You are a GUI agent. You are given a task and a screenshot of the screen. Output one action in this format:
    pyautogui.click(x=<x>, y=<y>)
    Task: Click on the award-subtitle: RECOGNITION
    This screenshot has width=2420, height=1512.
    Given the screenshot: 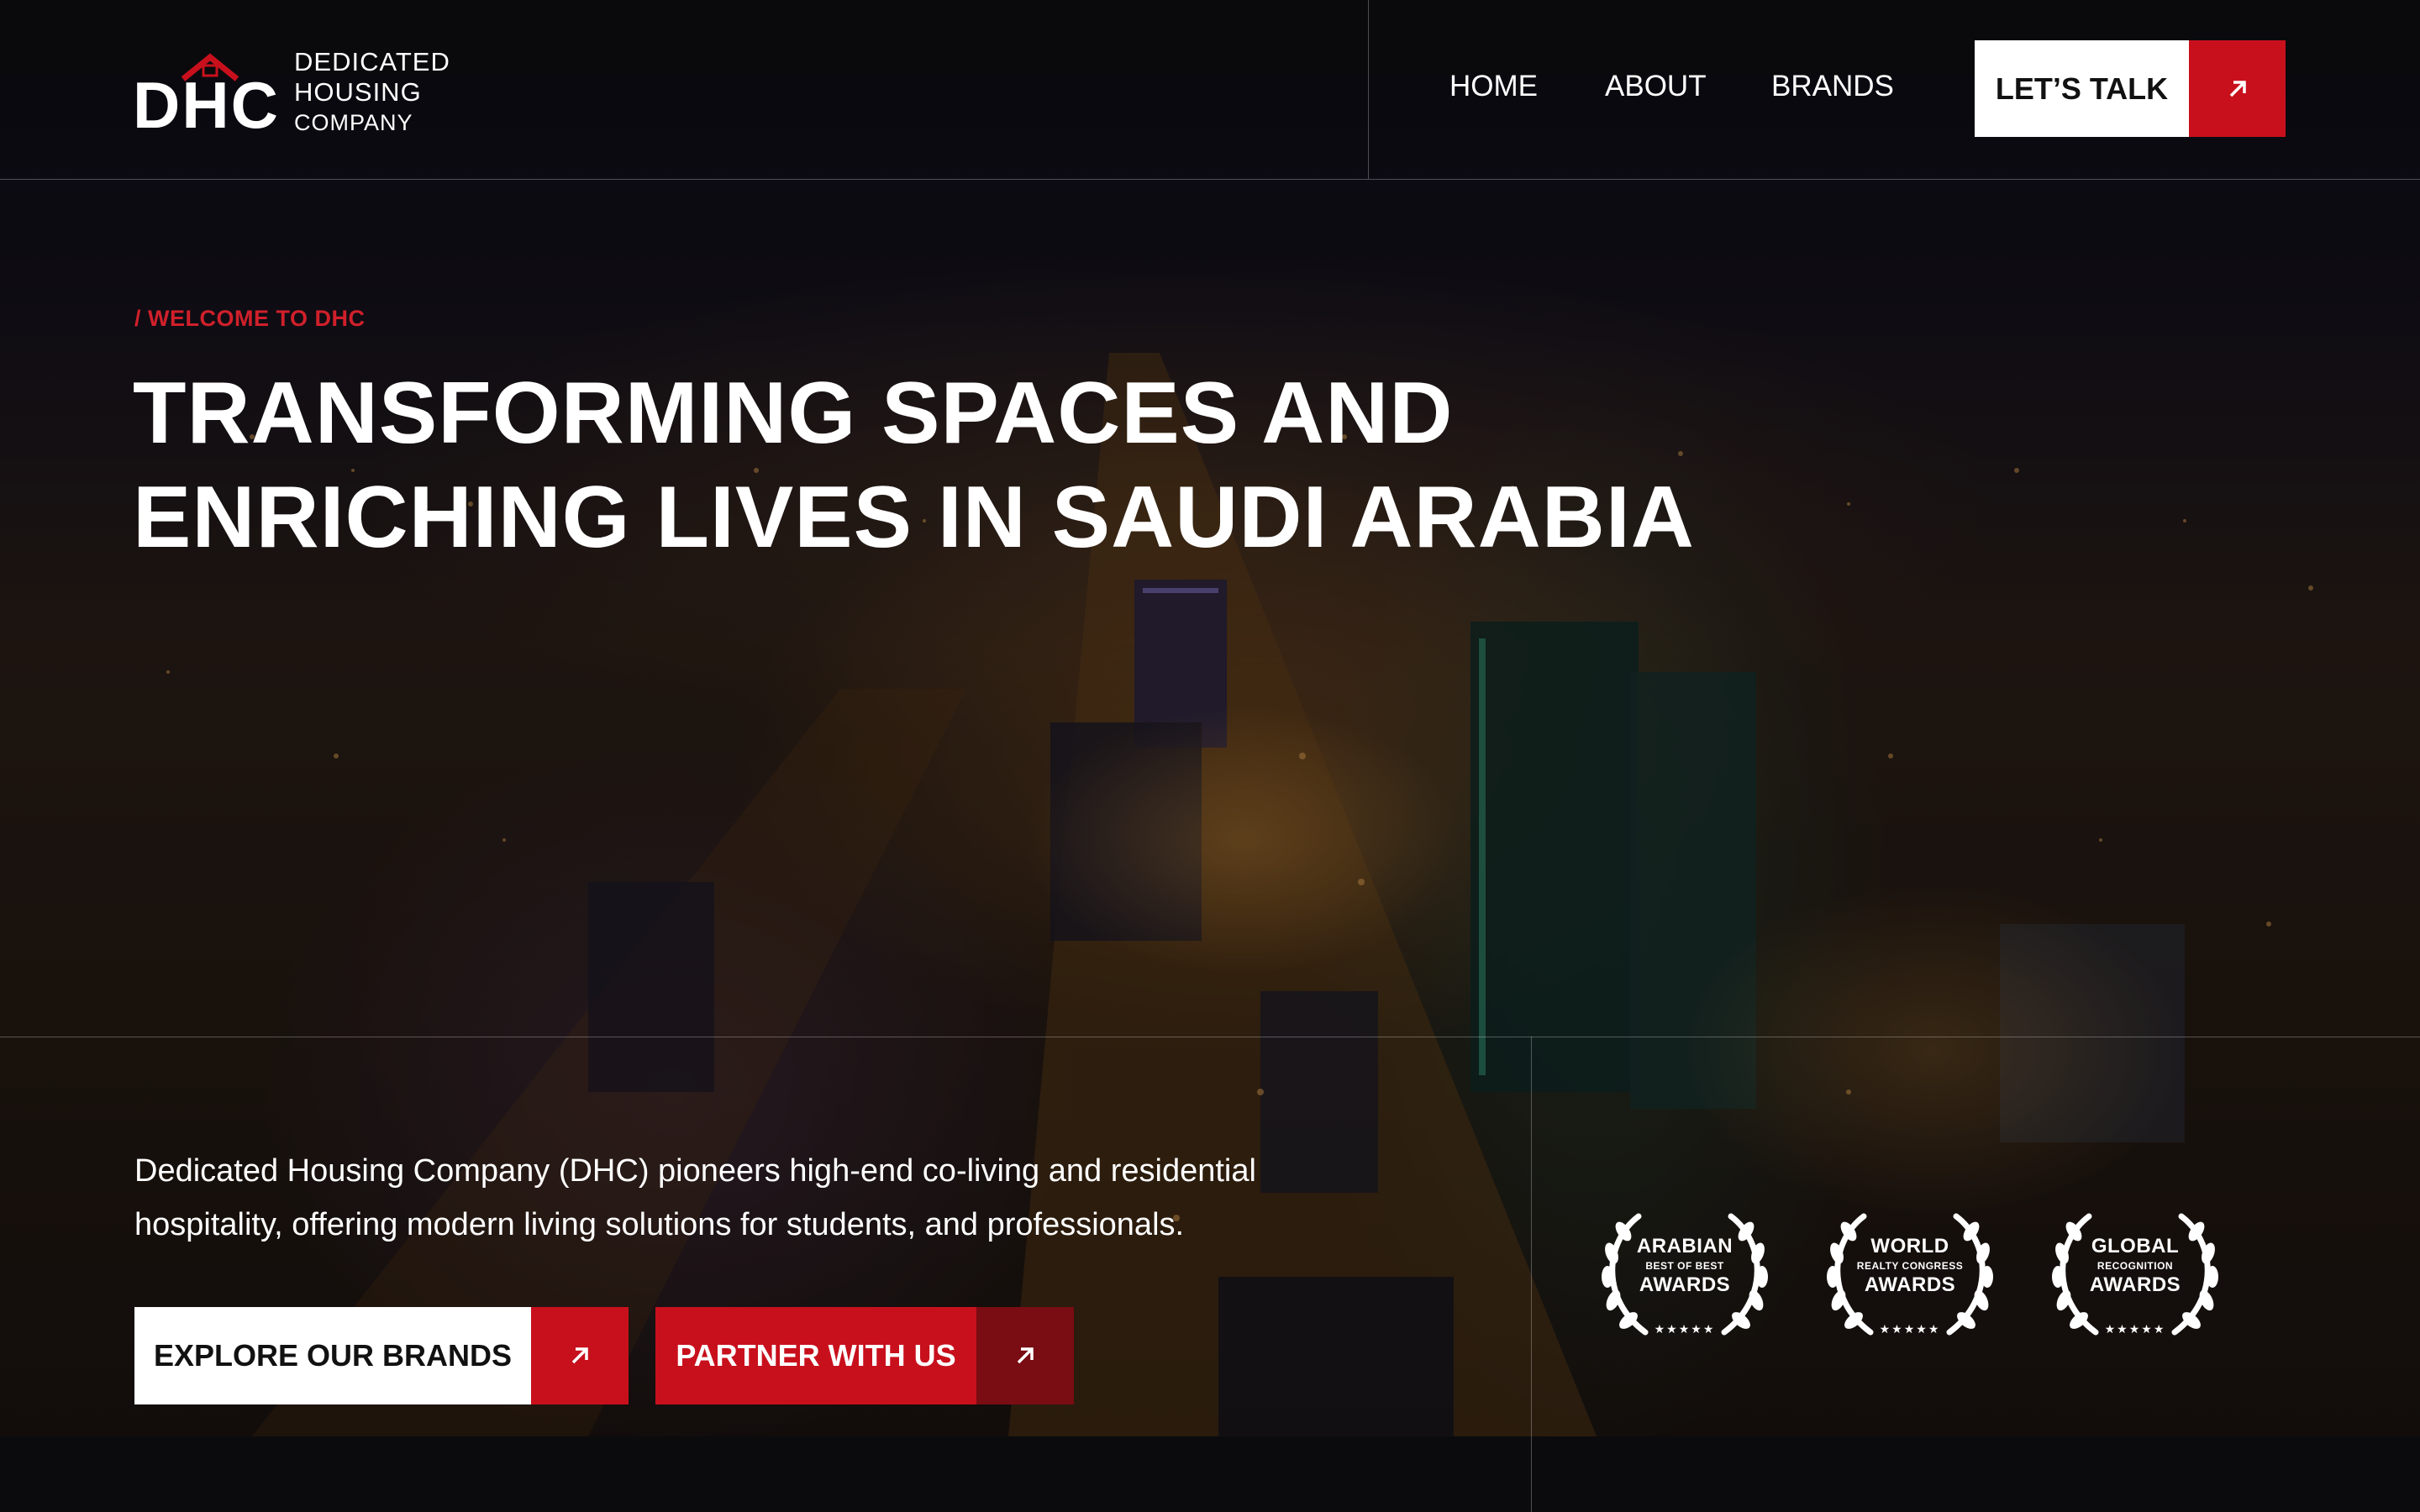 What is the action you would take?
    pyautogui.click(x=2135, y=1266)
    